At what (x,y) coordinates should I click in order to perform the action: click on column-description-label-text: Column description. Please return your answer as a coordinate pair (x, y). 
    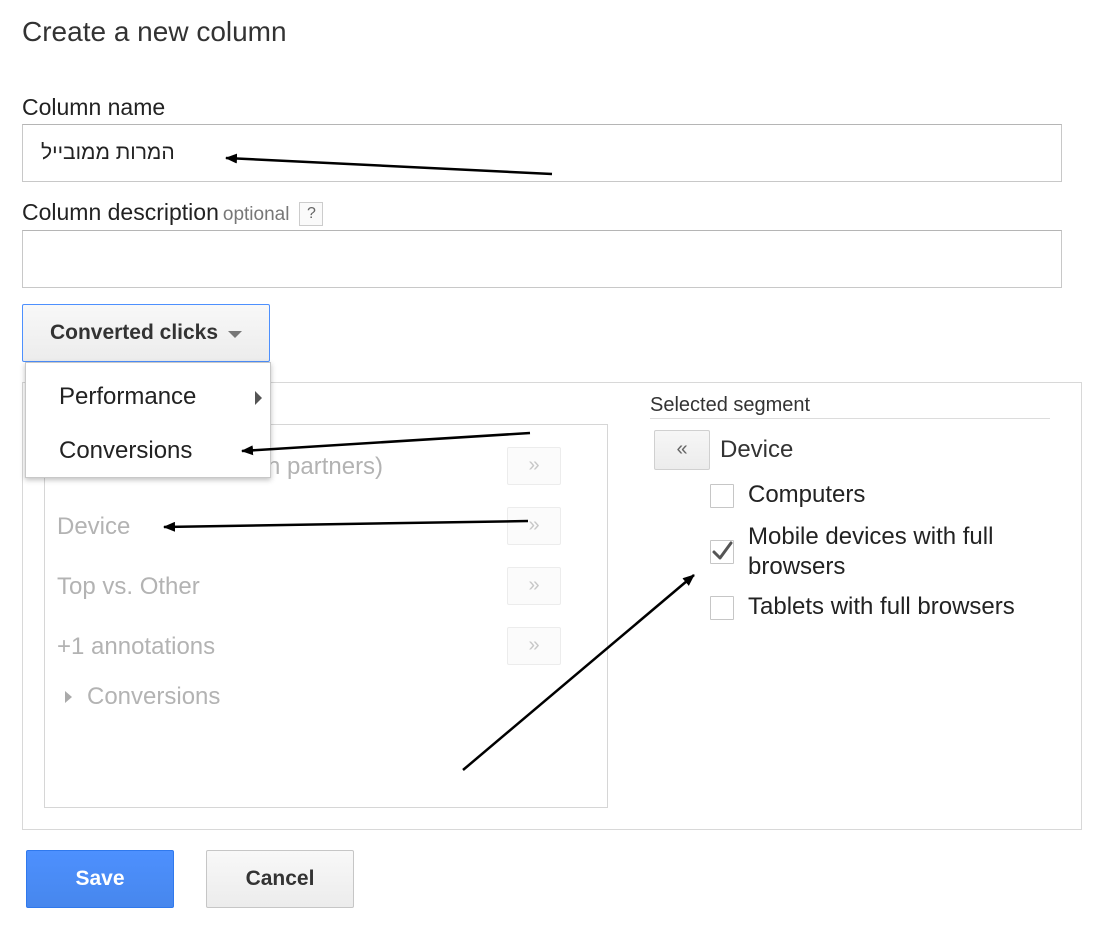
    Looking at the image, I should click on (120, 212).